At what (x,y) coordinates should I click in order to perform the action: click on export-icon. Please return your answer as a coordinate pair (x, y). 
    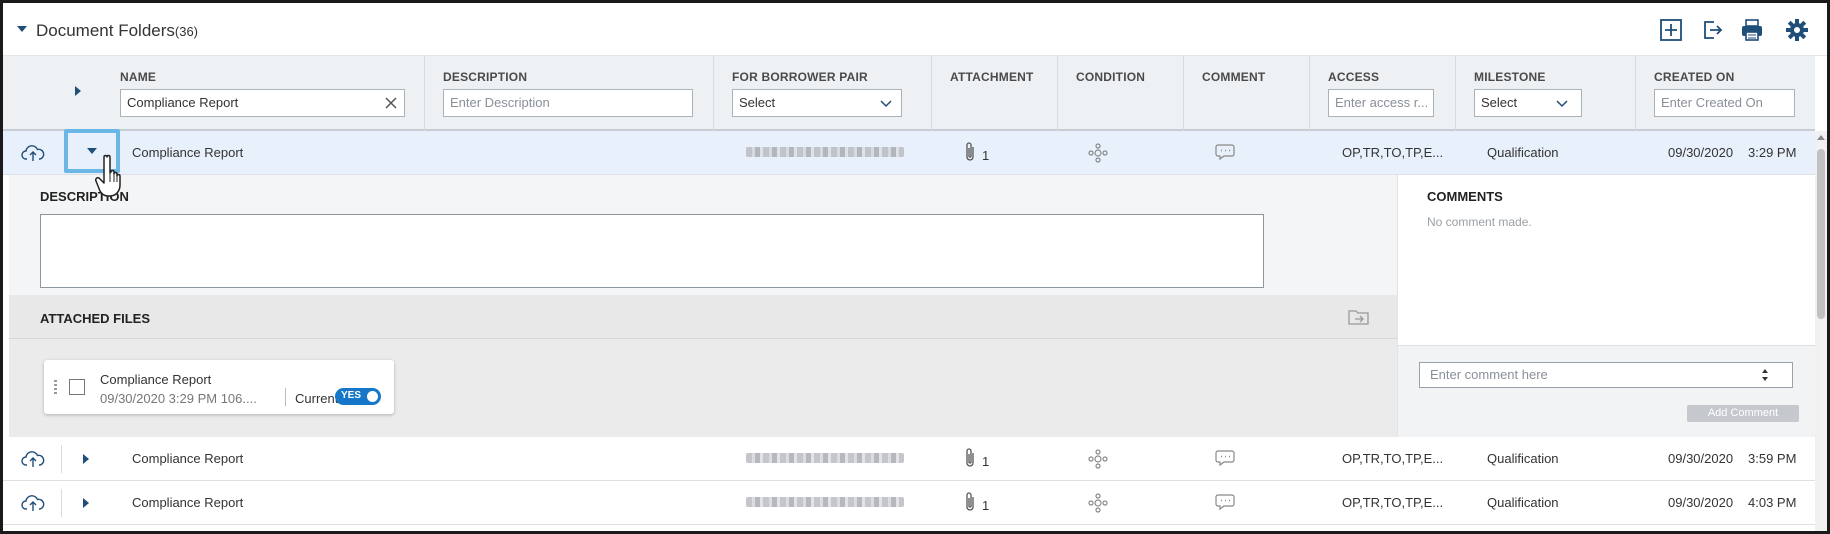
    Looking at the image, I should click on (1713, 30).